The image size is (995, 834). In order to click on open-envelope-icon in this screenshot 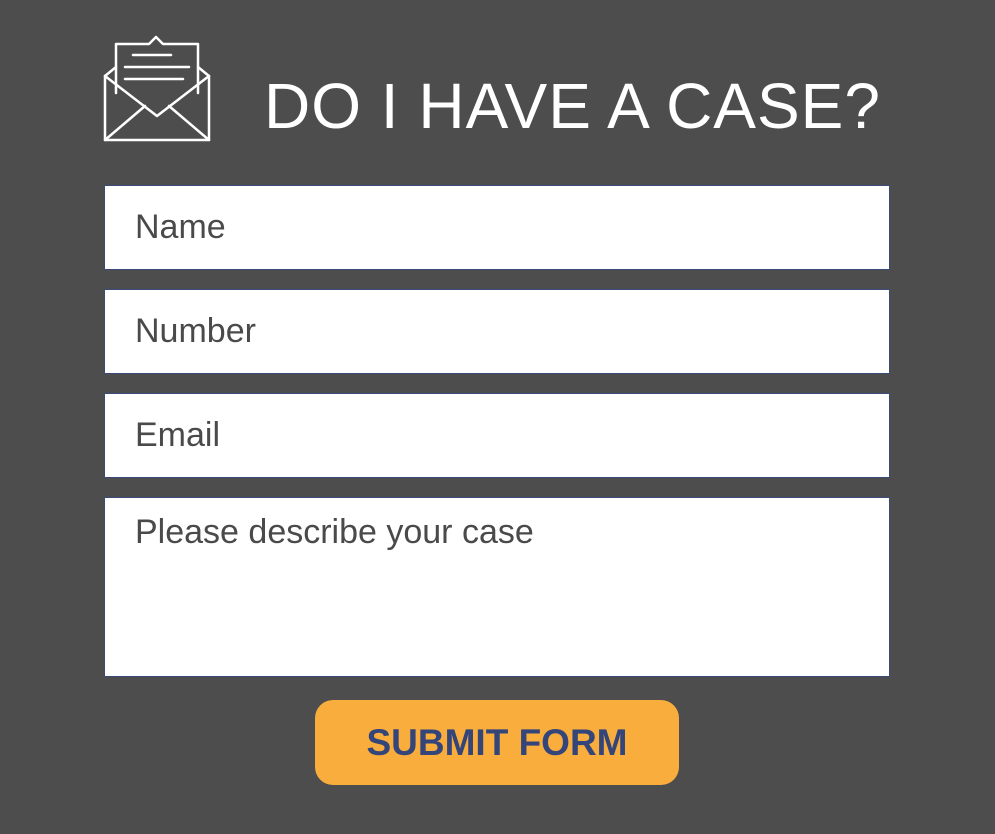, I will do `click(157, 88)`.